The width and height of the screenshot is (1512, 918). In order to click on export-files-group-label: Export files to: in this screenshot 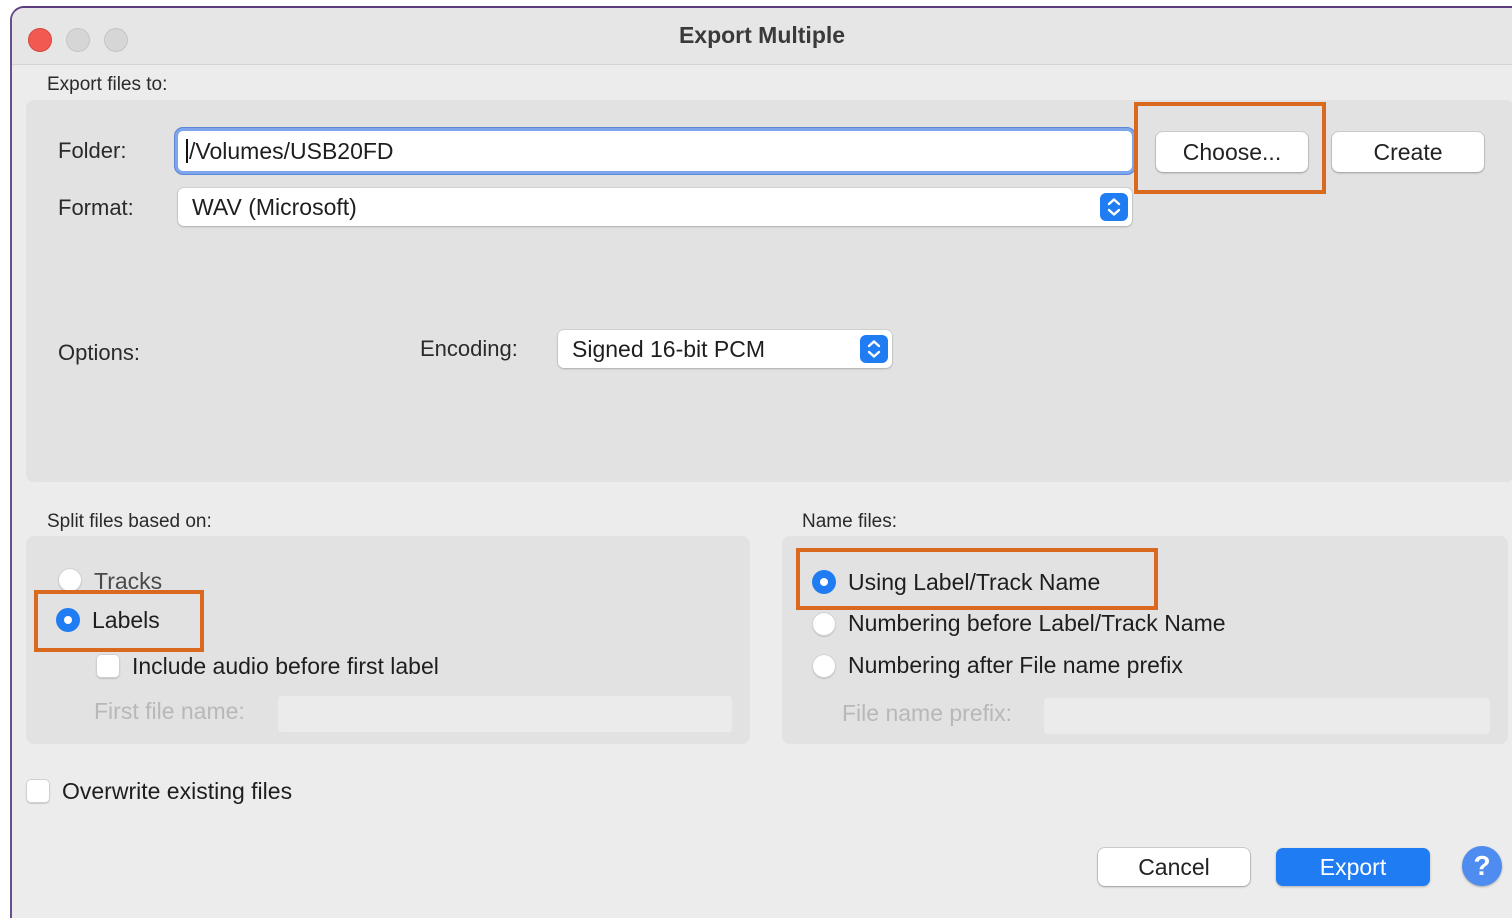, I will do `click(107, 84)`.